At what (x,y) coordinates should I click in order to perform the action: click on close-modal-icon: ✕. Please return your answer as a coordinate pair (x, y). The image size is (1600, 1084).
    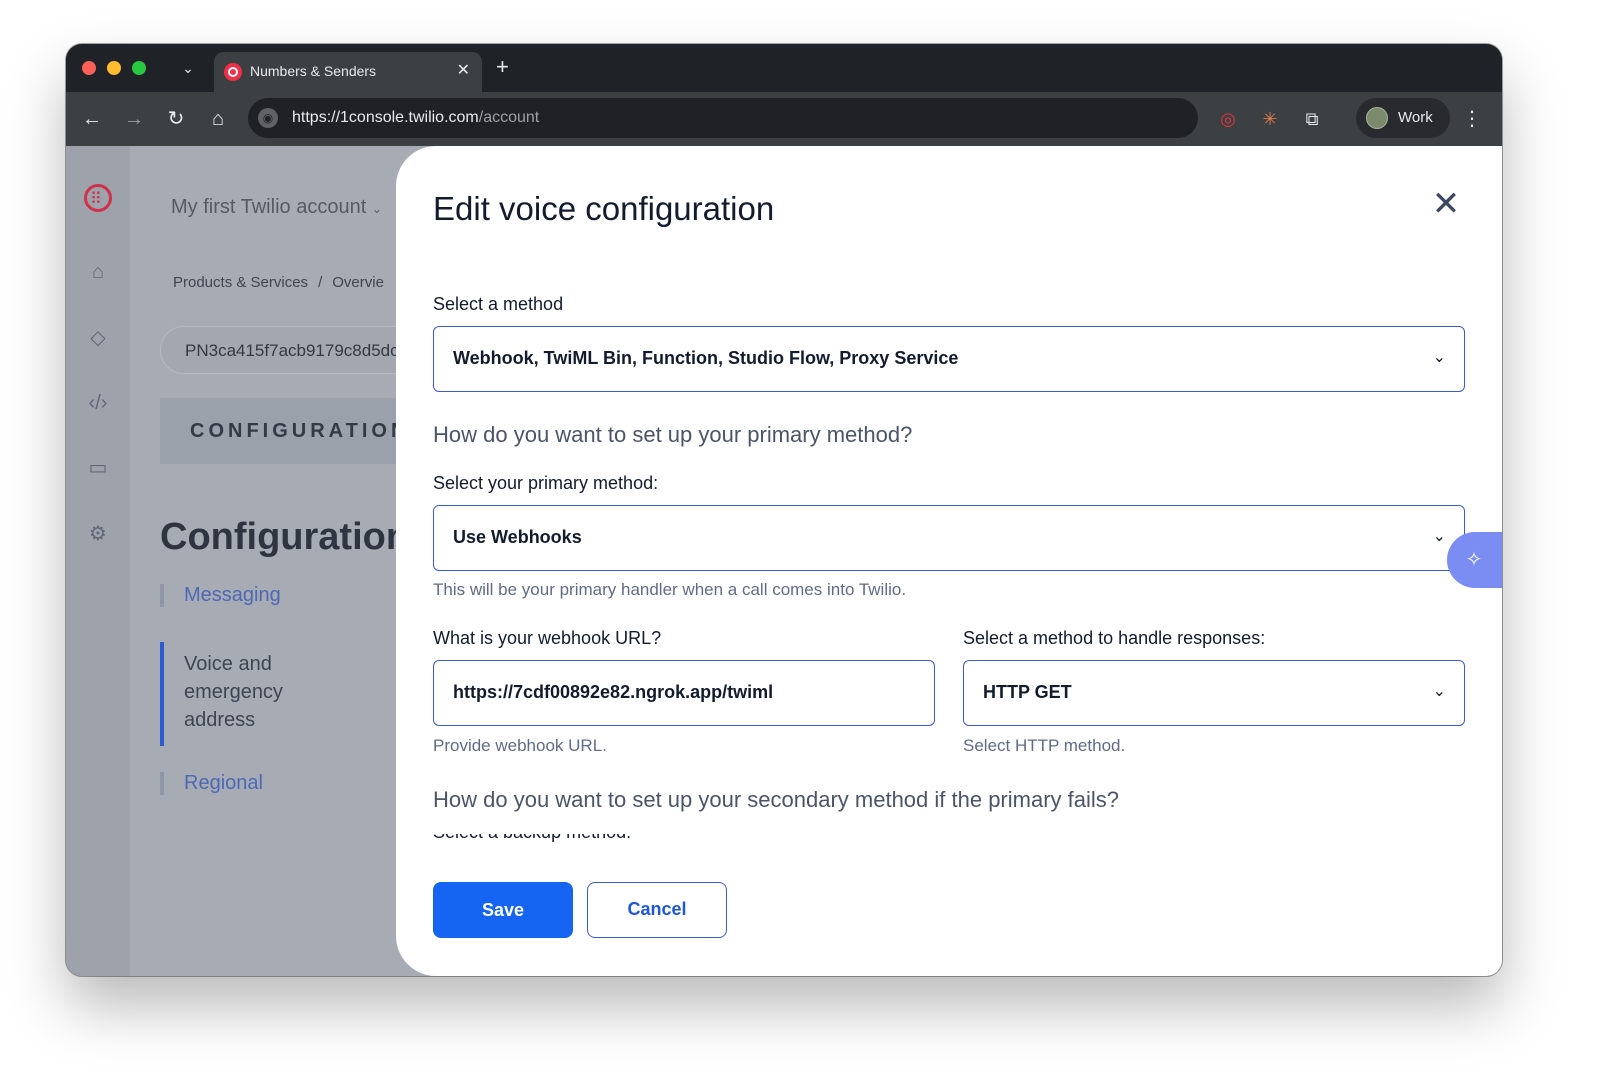
    Looking at the image, I should click on (1446, 204).